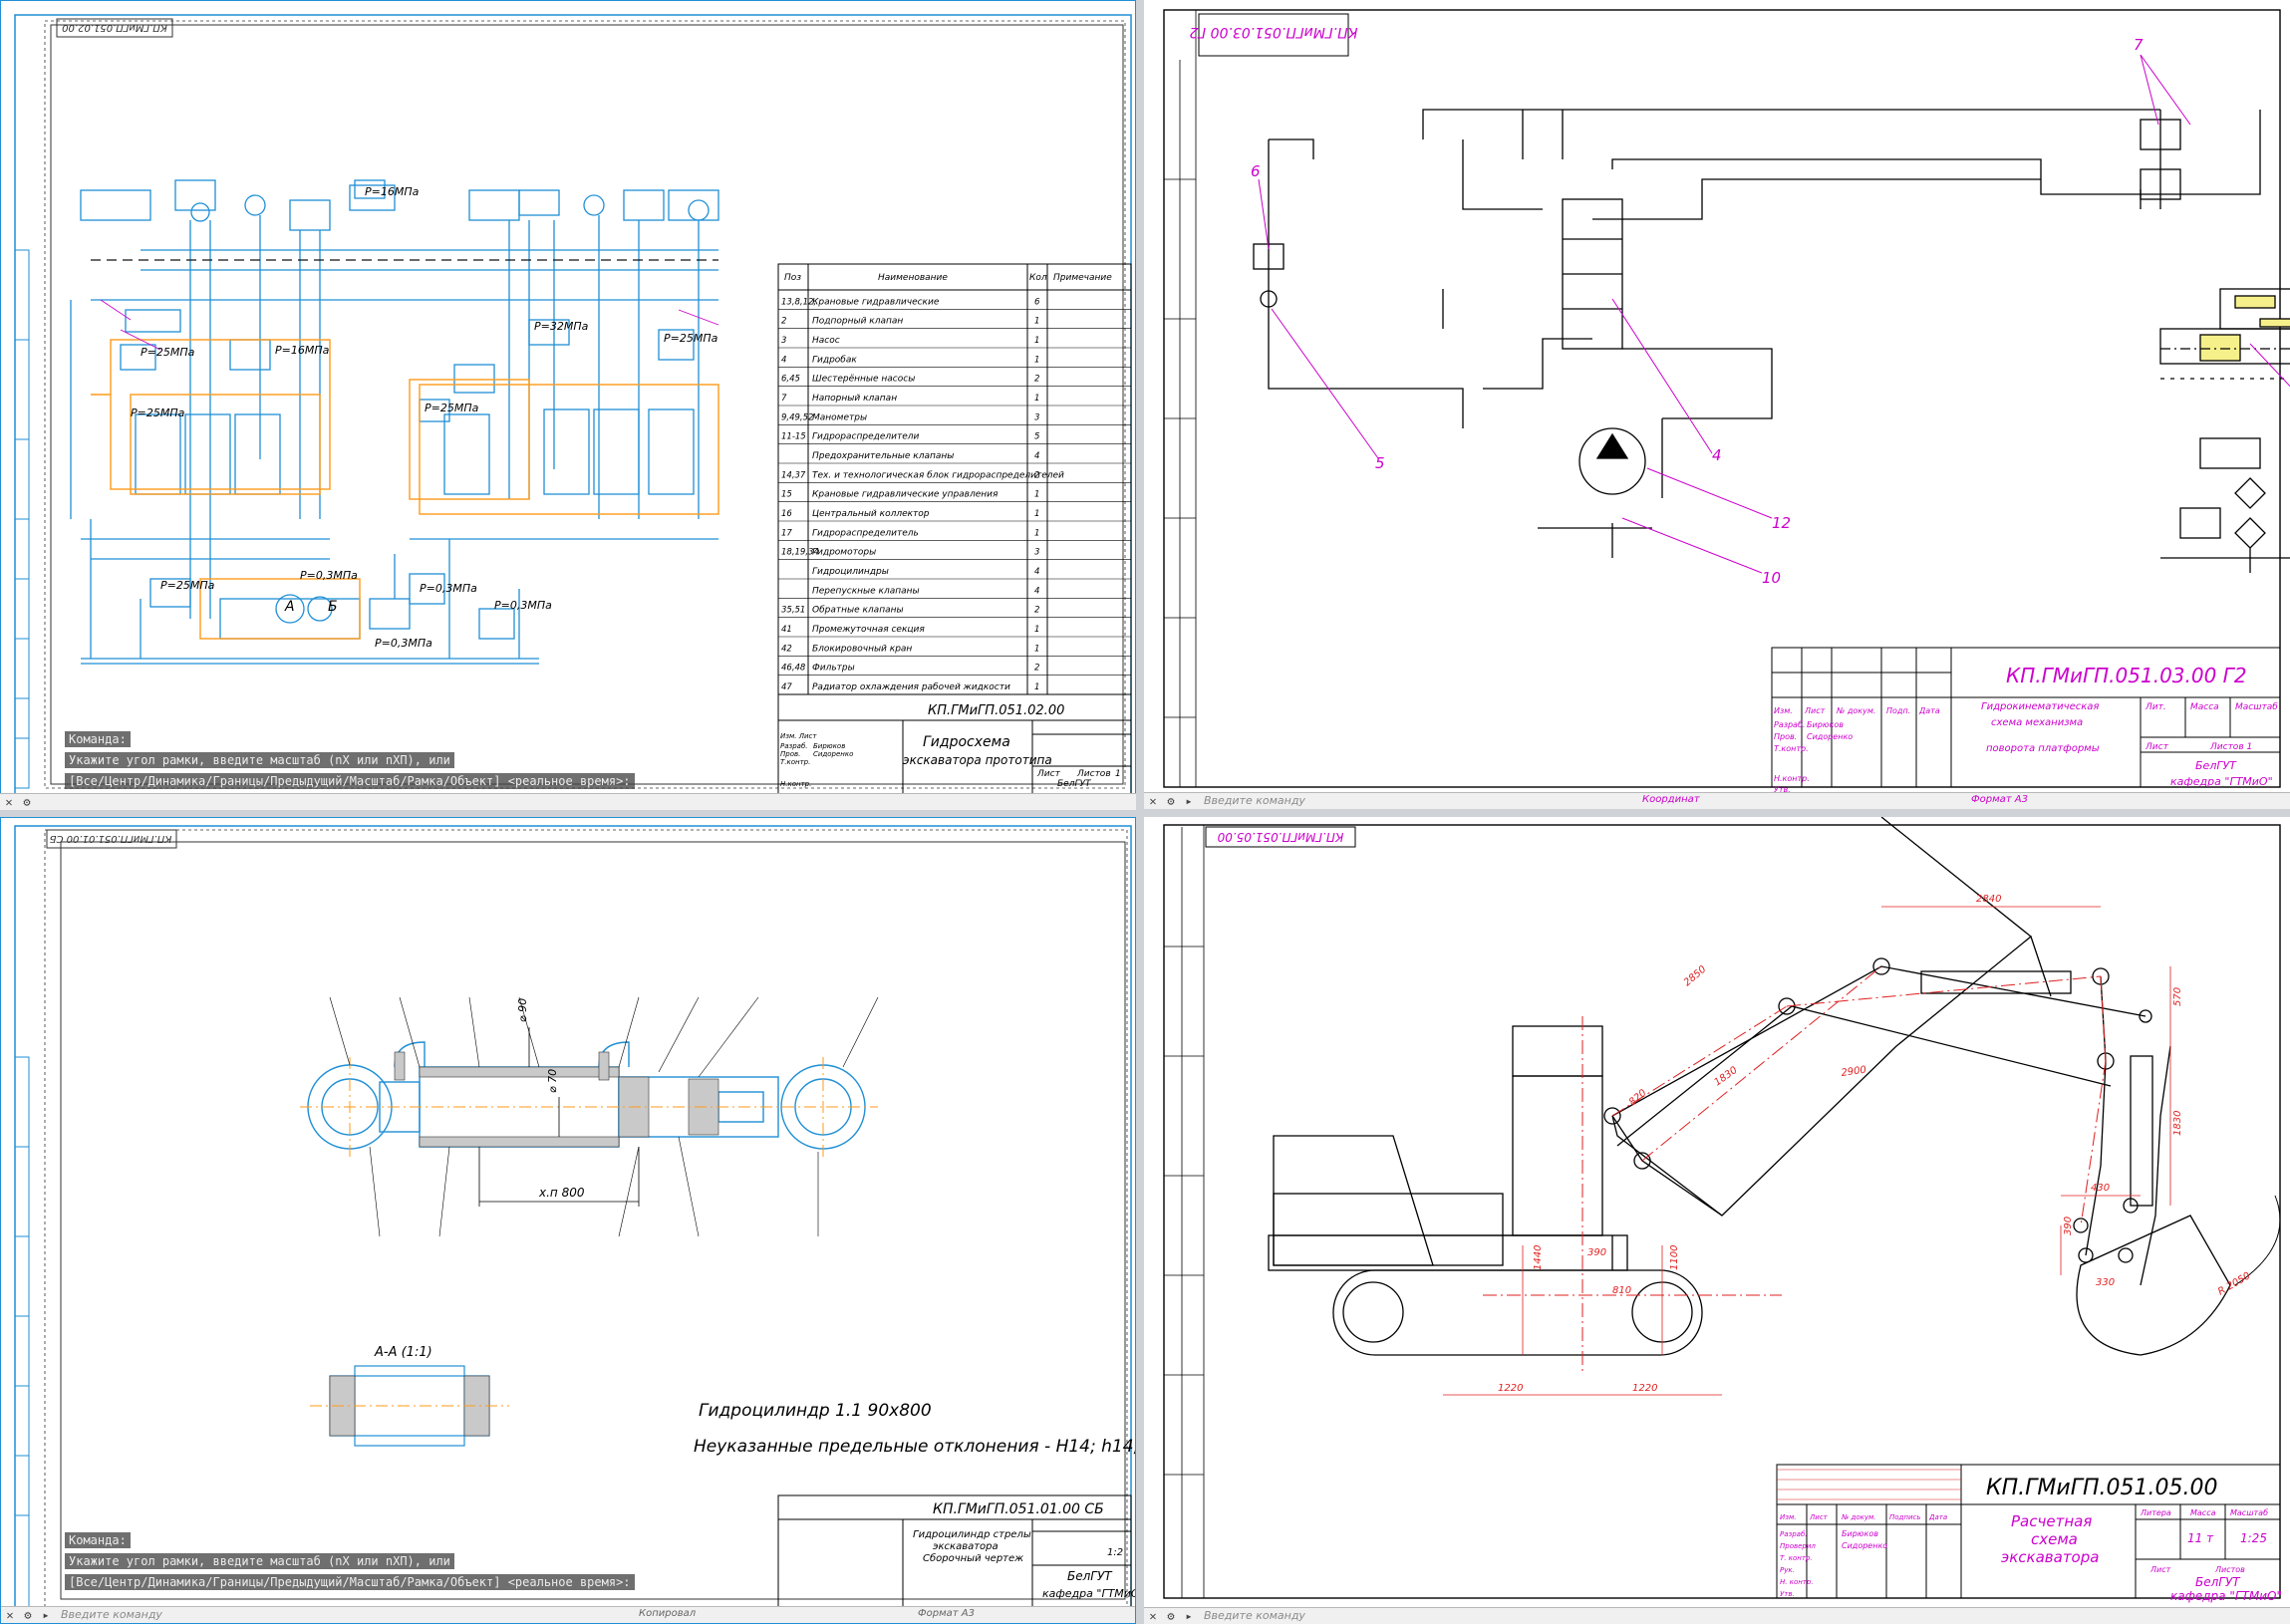  I want to click on lists-label: Листов, so click(1093, 774).